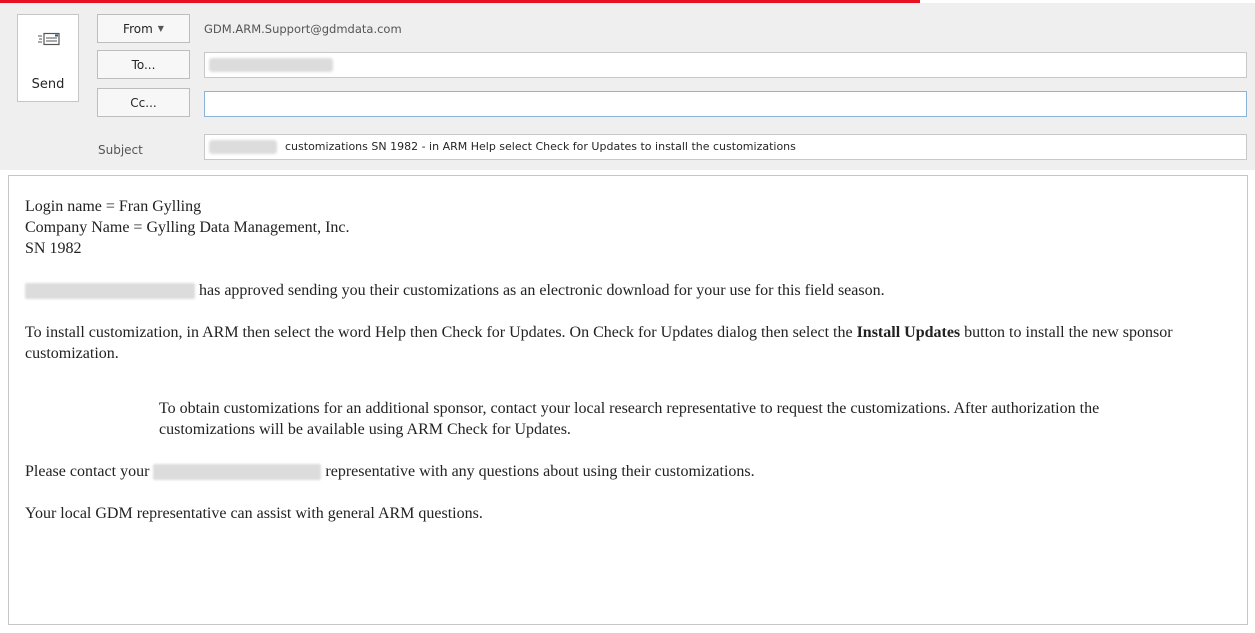 The width and height of the screenshot is (1255, 633). Describe the element at coordinates (271, 65) in the screenshot. I see `redacted-recipient` at that location.